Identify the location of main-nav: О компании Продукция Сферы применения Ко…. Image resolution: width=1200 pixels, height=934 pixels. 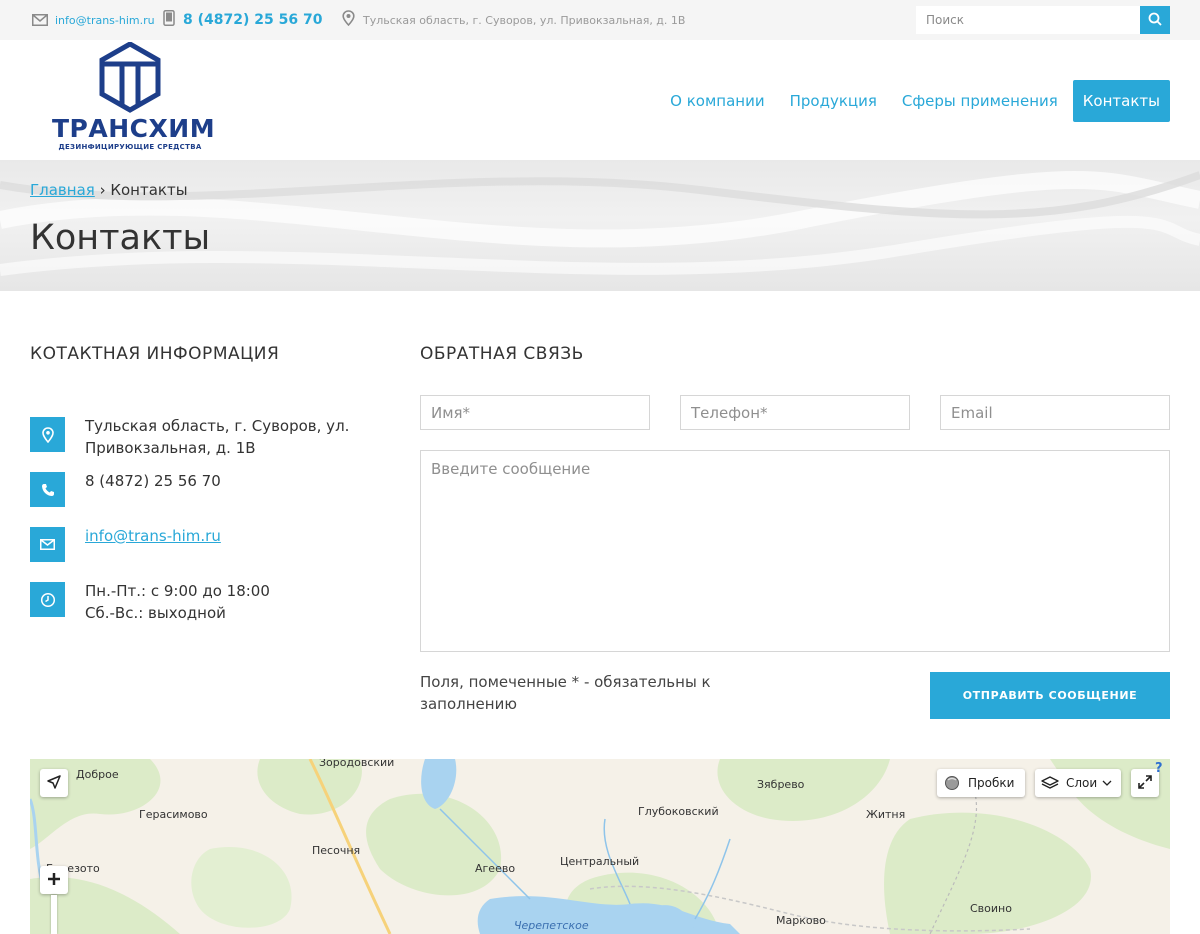
(907, 101).